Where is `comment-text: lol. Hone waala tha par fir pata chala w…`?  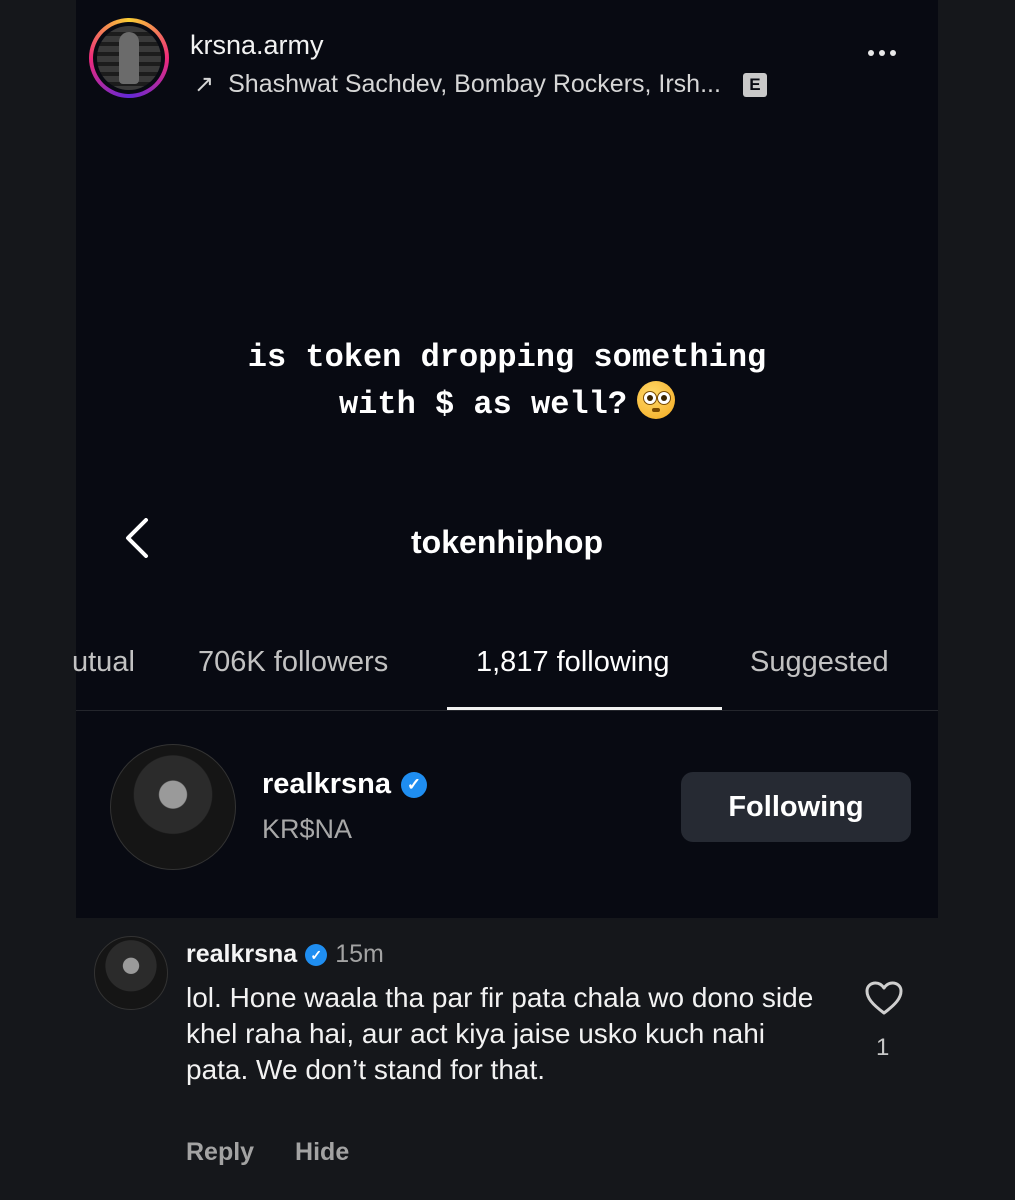 comment-text: lol. Hone waala tha par fir pata chala w… is located at coordinates (500, 1033).